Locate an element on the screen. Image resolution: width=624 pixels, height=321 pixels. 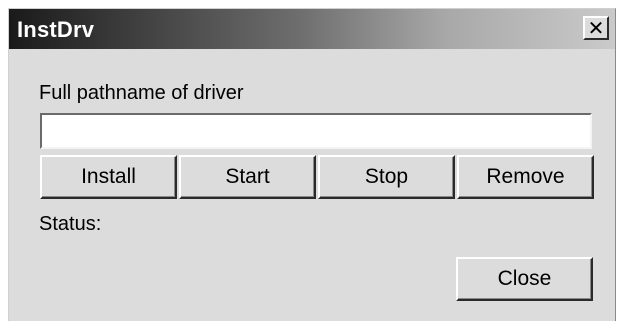
close-button: Close is located at coordinates (524, 279).